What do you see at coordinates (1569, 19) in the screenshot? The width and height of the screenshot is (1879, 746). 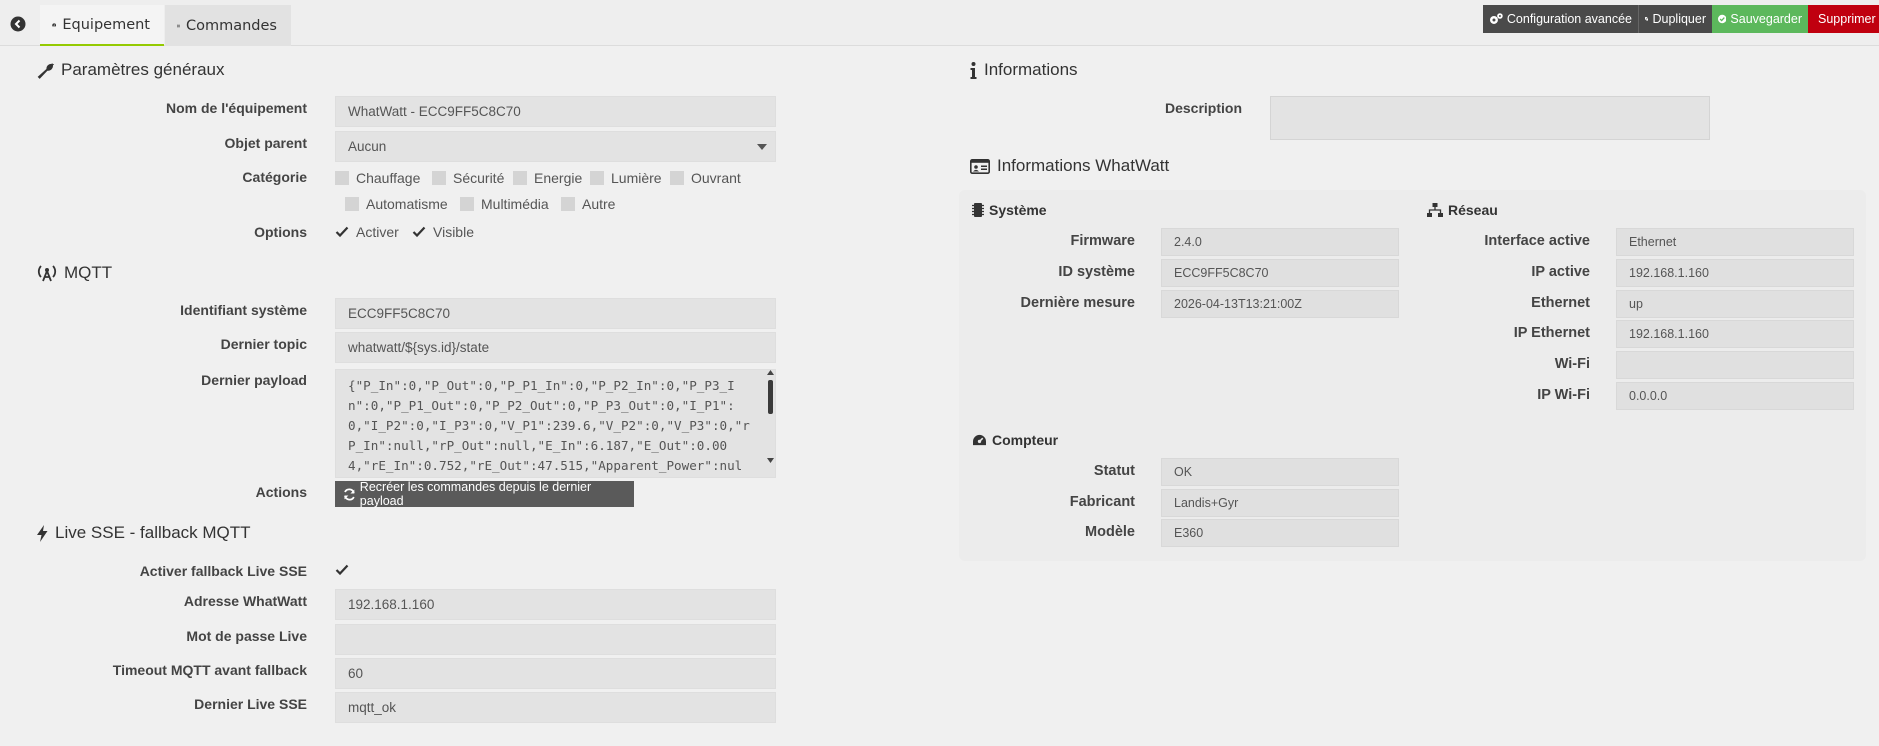 I see `advanced-config-label: Configuration avancée` at bounding box center [1569, 19].